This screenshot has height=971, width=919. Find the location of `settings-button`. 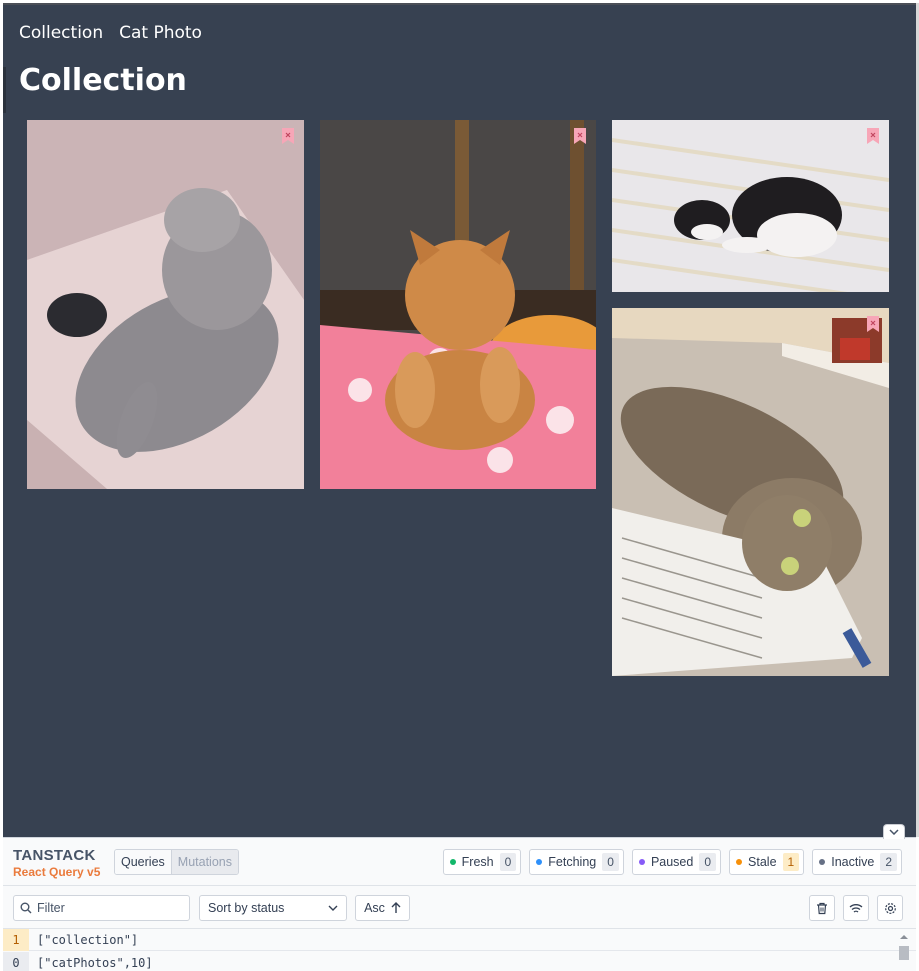

settings-button is located at coordinates (890, 908).